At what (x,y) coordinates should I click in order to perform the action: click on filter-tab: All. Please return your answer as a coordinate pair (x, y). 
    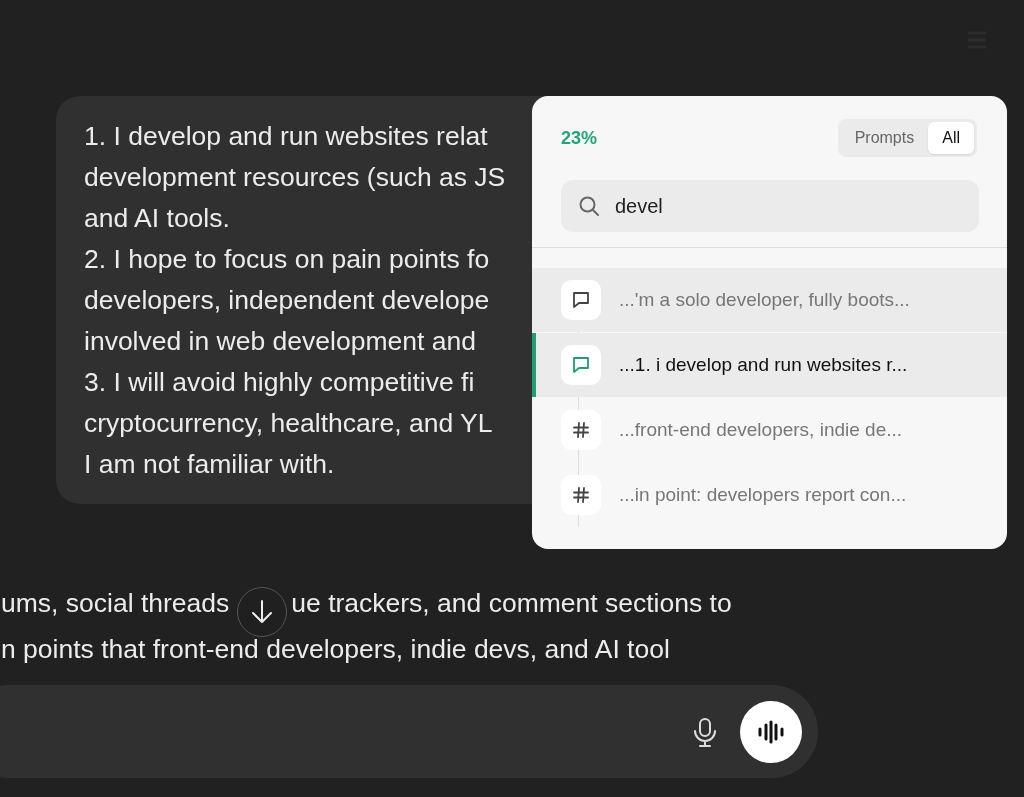
    Looking at the image, I should click on (951, 138).